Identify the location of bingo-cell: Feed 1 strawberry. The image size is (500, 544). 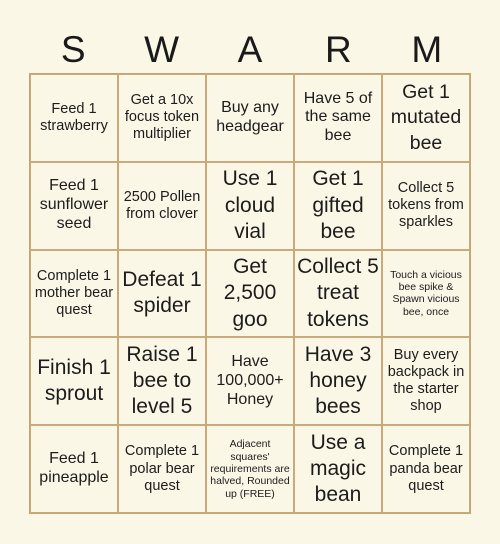
(74, 118).